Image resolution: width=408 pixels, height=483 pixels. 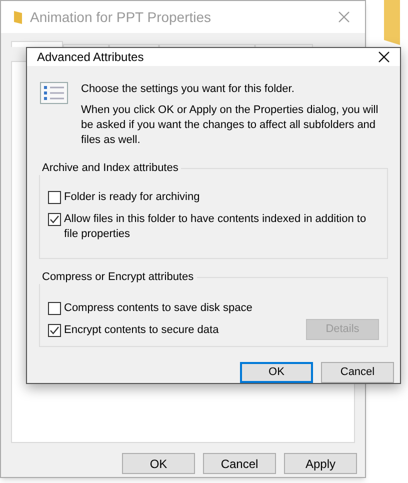 I want to click on checkbox-label: Allow files in this folder to have contents indexed in addition to file properties, so click(x=221, y=227).